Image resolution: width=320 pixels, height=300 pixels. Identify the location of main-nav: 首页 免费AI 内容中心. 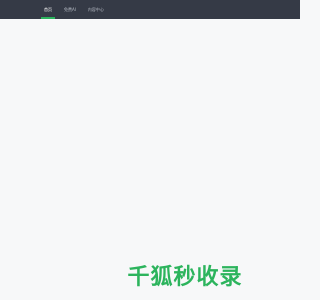
(74, 9).